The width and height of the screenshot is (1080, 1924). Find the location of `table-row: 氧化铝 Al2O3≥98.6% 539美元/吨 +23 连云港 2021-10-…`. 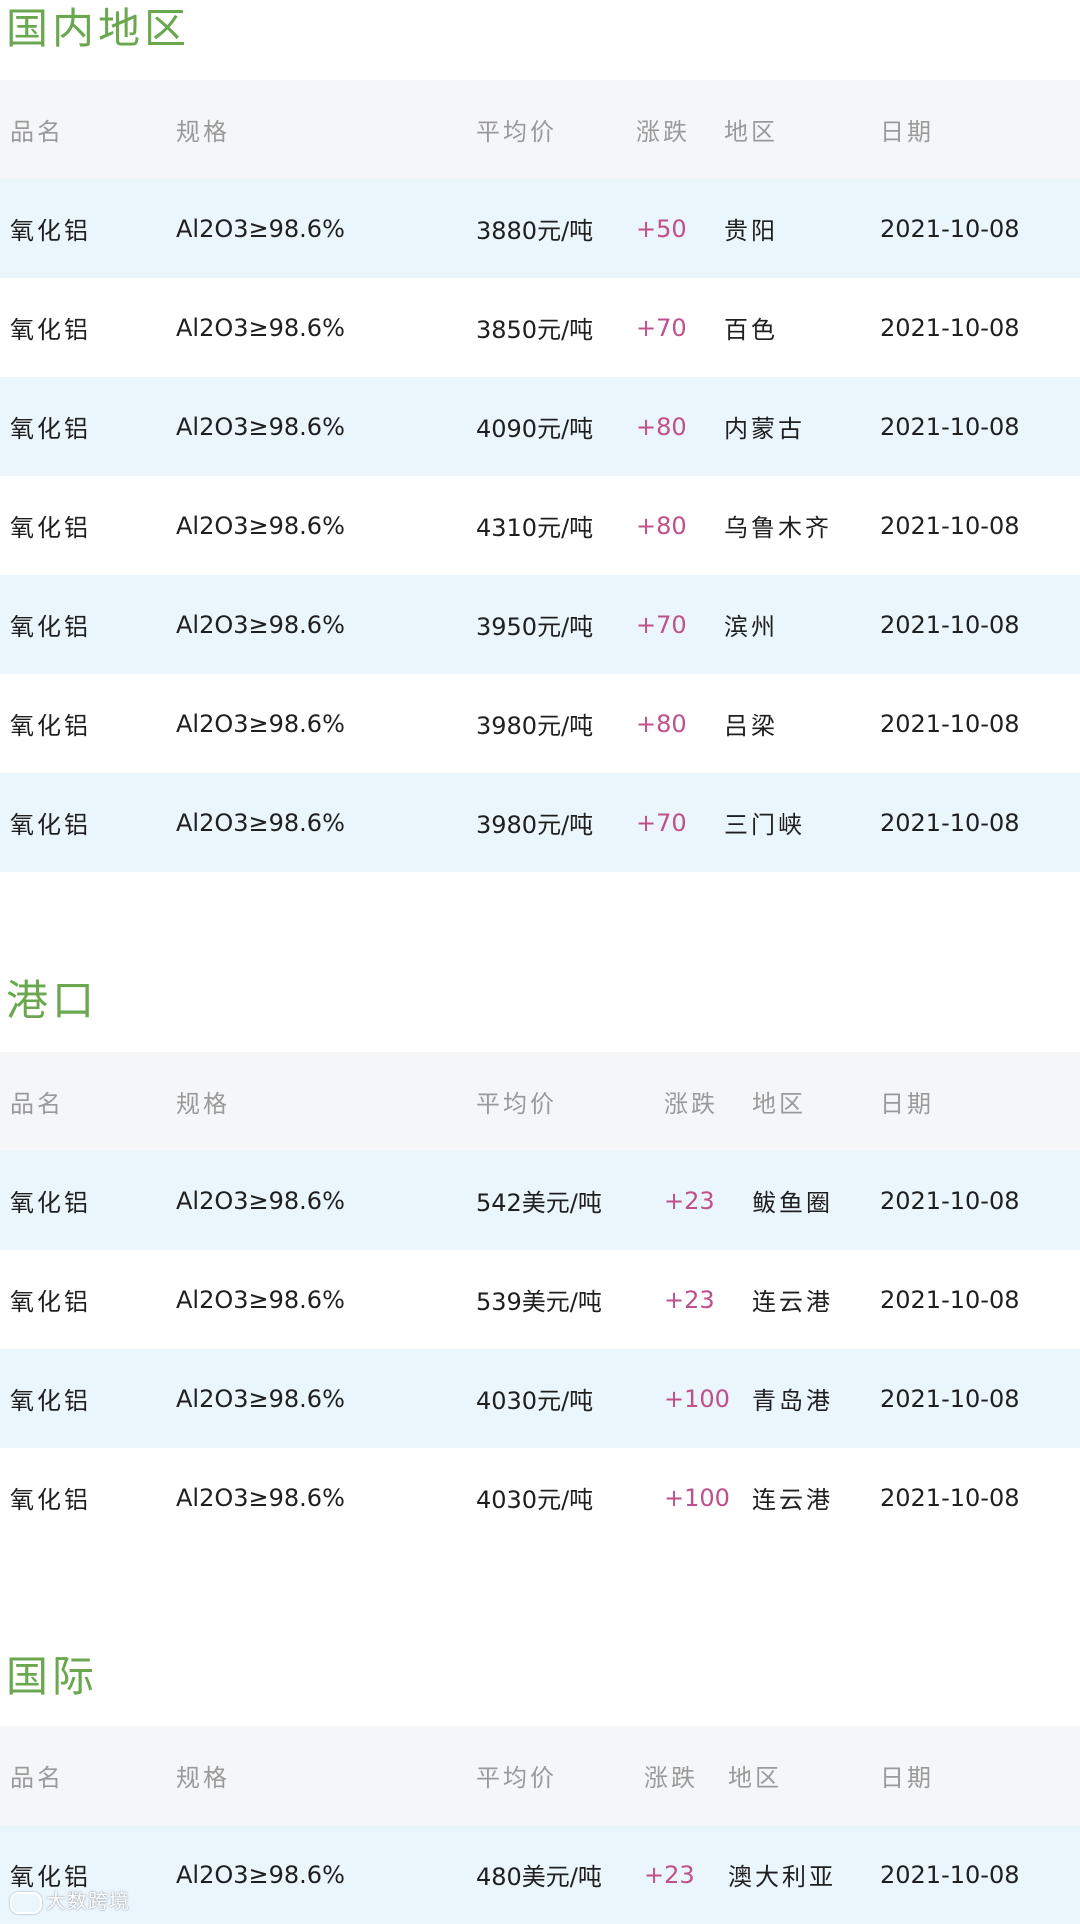

table-row: 氧化铝 Al2O3≥98.6% 539美元/吨 +23 连云港 2021-10-… is located at coordinates (540, 1299).